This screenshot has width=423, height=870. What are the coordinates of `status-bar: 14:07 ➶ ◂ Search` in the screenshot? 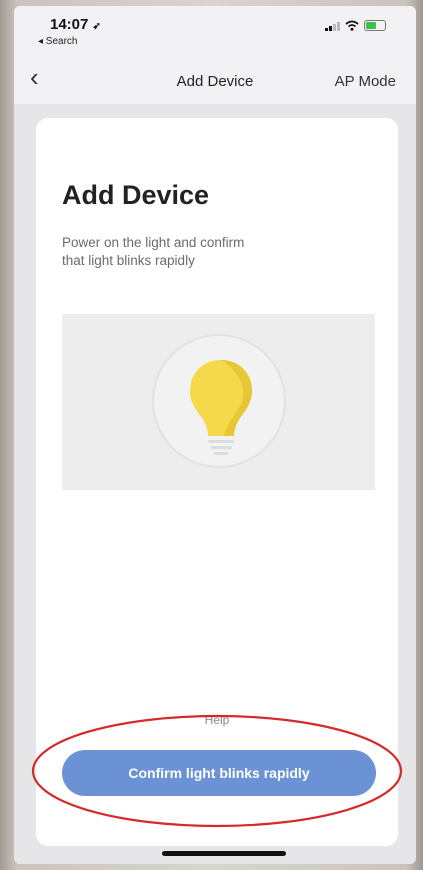 It's located at (215, 32).